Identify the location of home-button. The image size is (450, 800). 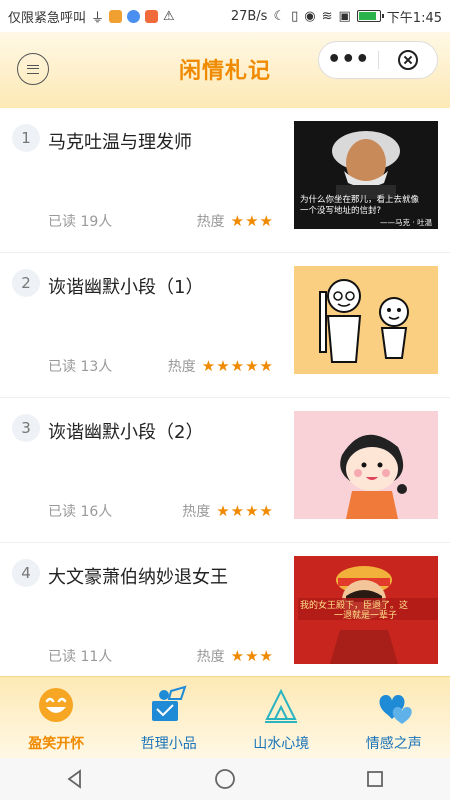
(225, 779).